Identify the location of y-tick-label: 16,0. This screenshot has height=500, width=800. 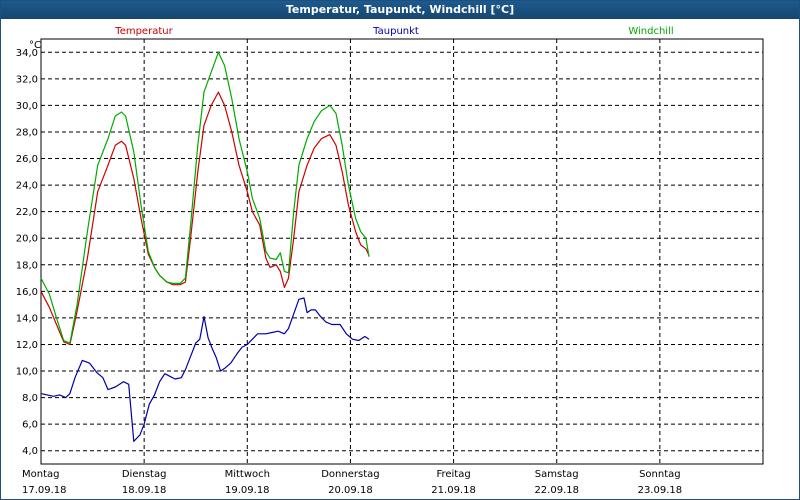
(27, 292).